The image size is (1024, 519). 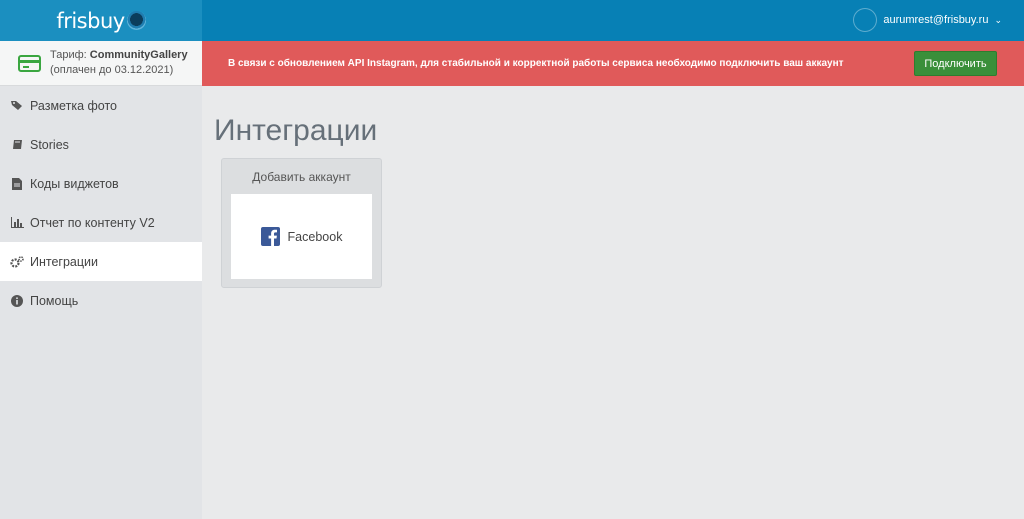 What do you see at coordinates (54, 300) in the screenshot?
I see `sidebar-item-label: Помощь` at bounding box center [54, 300].